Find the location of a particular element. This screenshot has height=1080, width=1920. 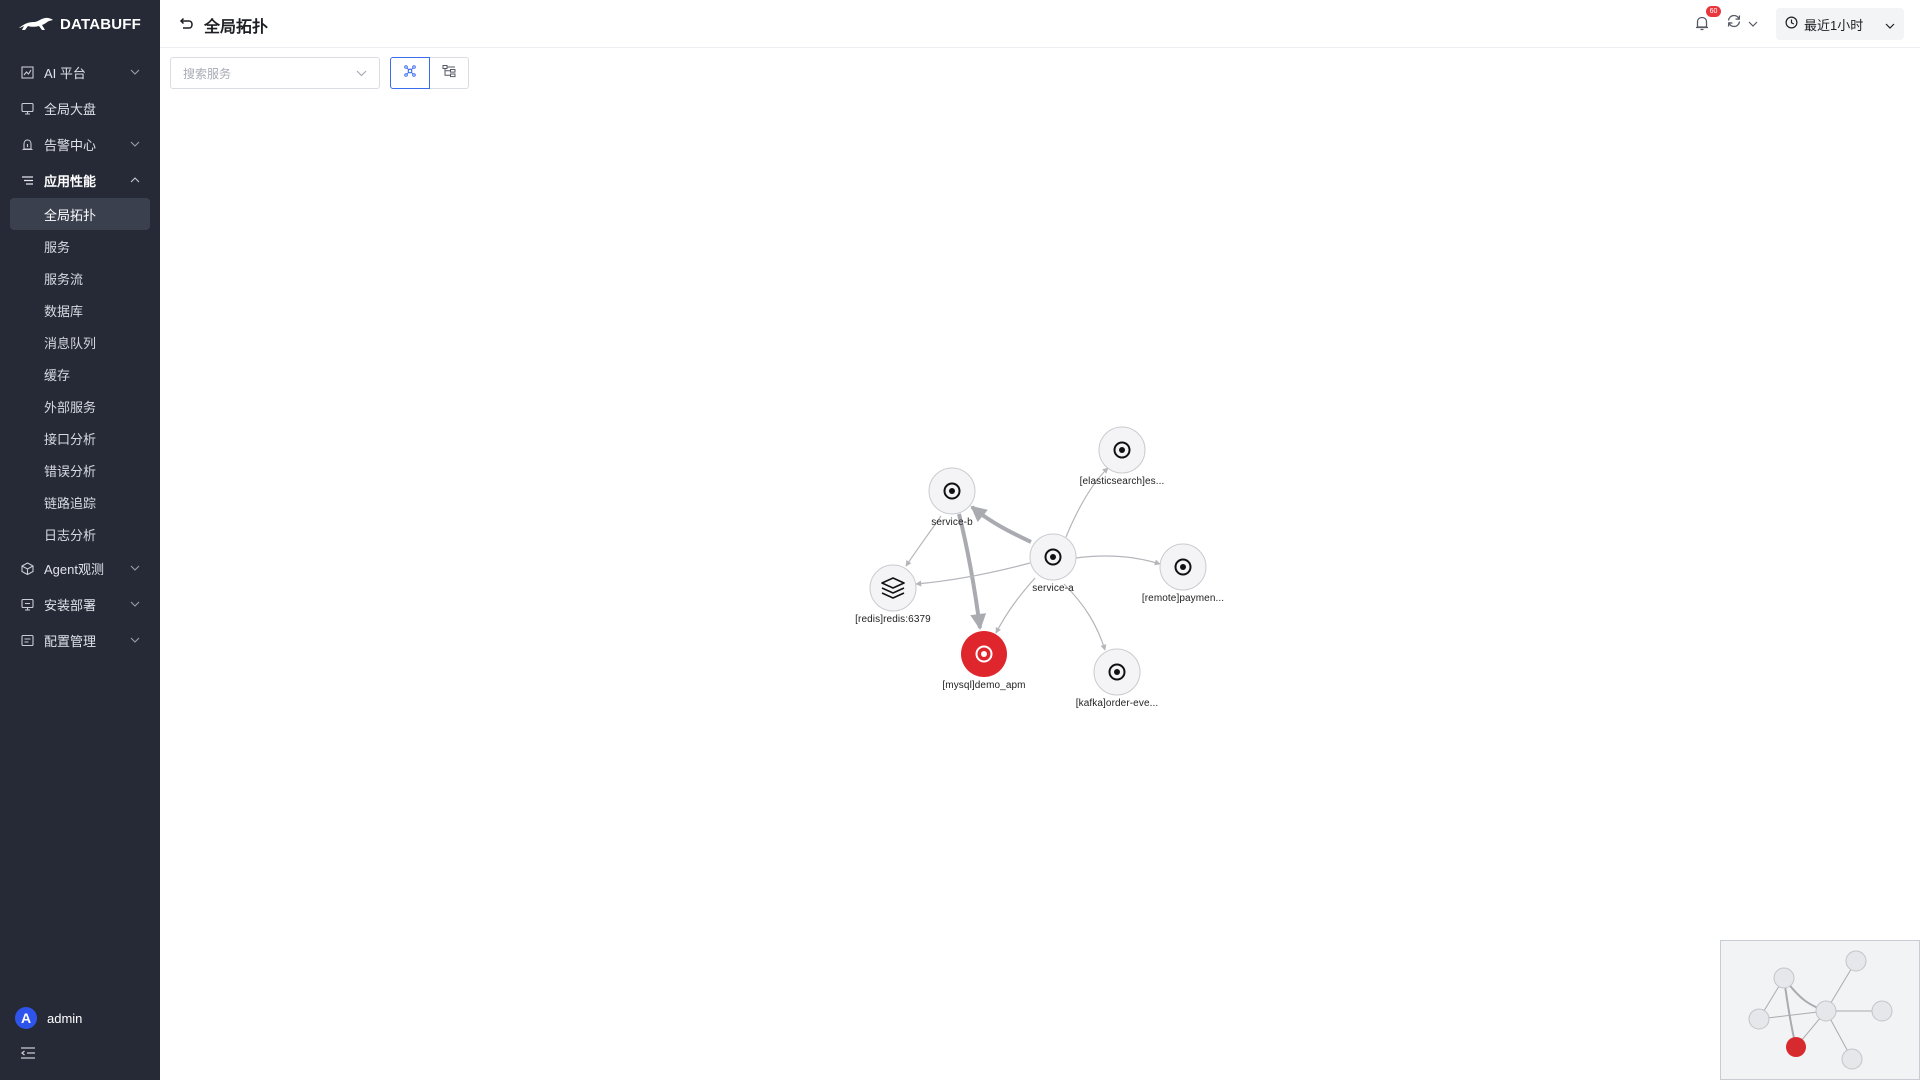

node-label-service-b: service-b is located at coordinates (952, 522).